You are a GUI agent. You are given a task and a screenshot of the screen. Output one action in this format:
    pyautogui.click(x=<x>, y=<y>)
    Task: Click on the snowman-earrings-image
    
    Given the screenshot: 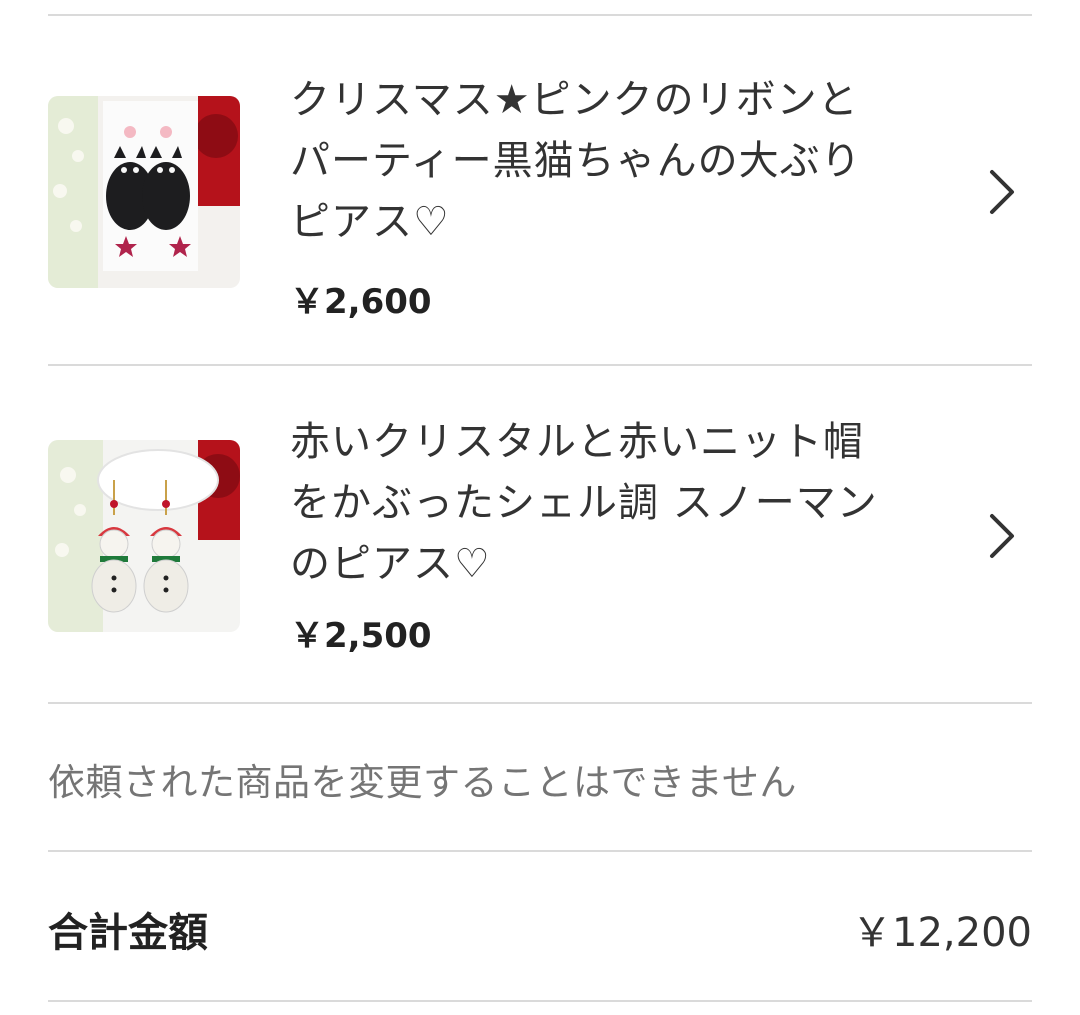 What is the action you would take?
    pyautogui.click(x=144, y=536)
    